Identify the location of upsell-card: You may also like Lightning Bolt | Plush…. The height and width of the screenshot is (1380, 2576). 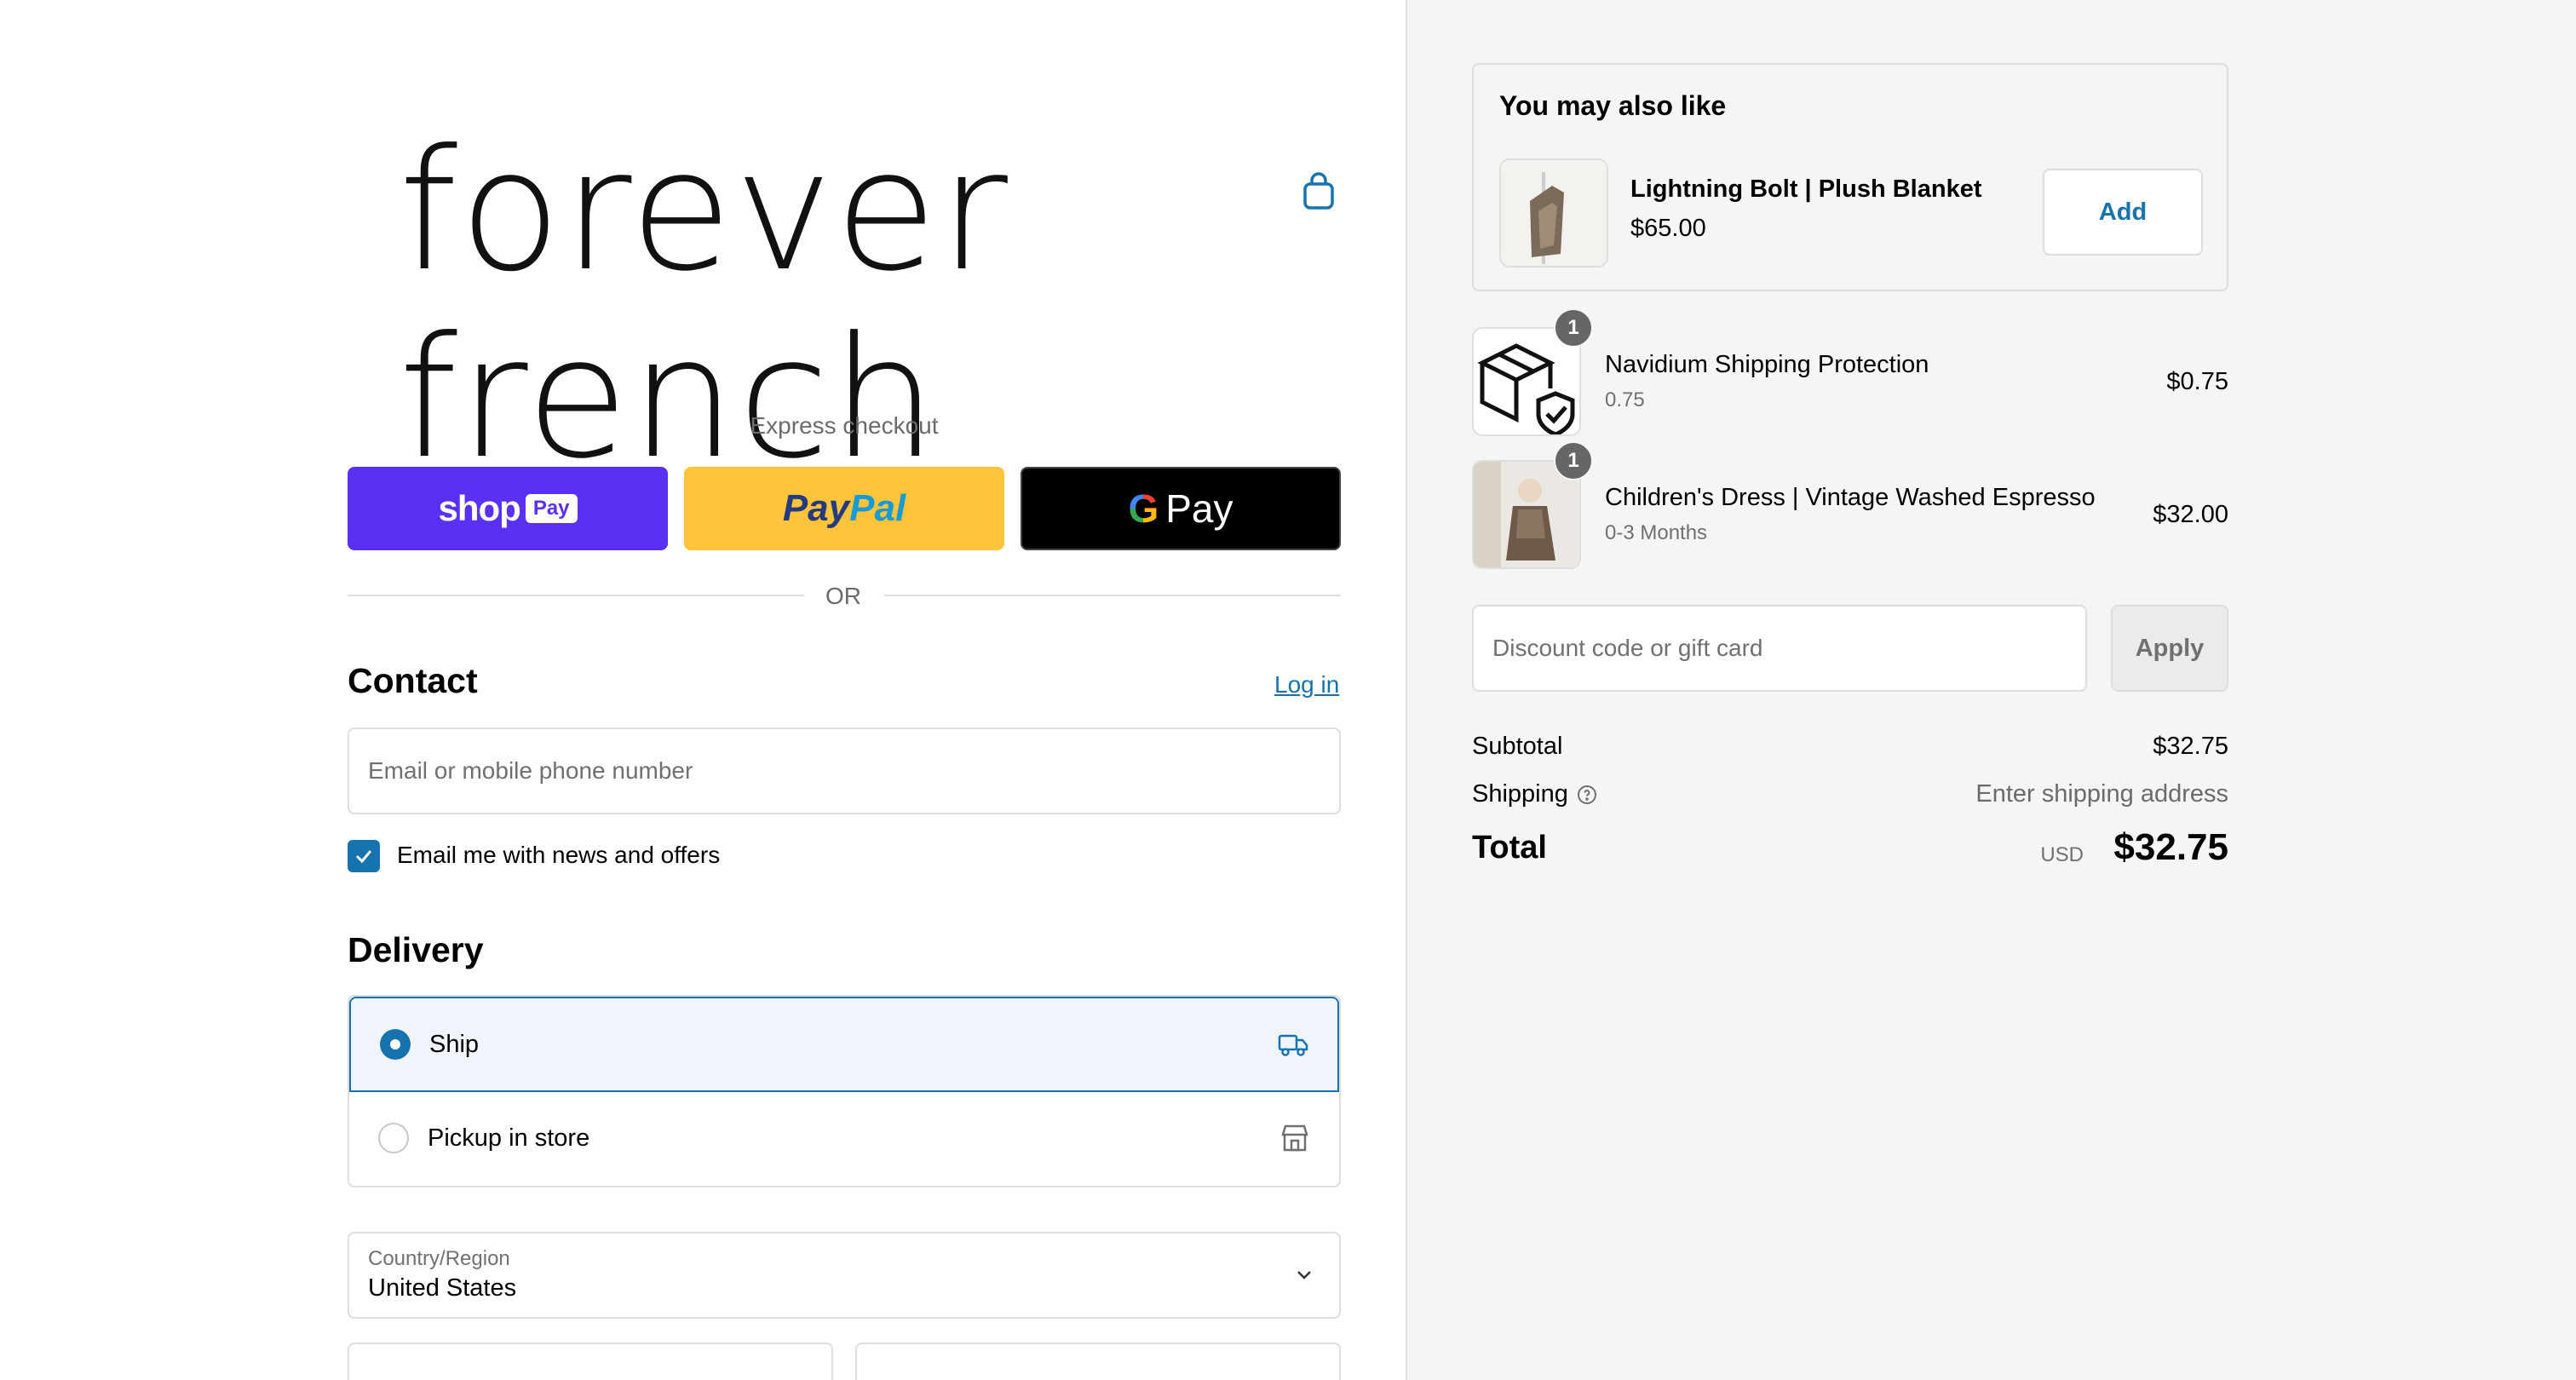
(1850, 177).